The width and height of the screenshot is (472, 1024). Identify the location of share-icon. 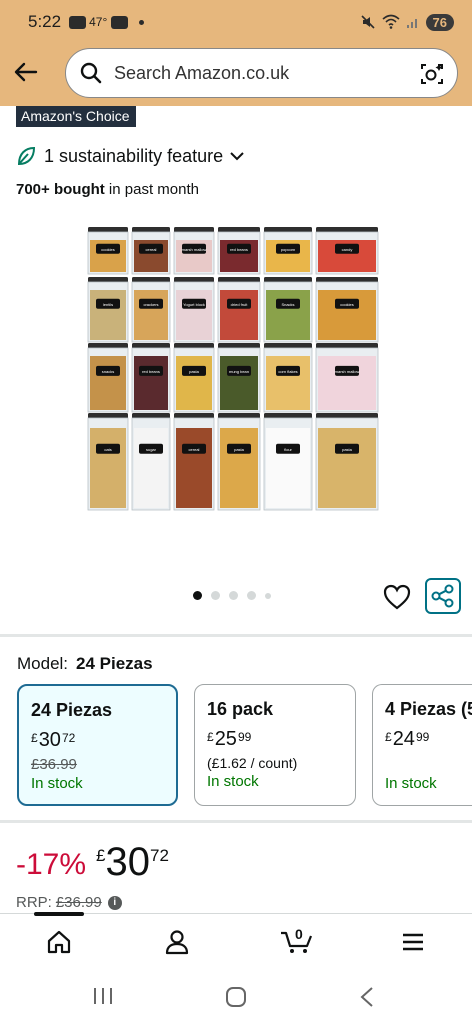
(442, 596).